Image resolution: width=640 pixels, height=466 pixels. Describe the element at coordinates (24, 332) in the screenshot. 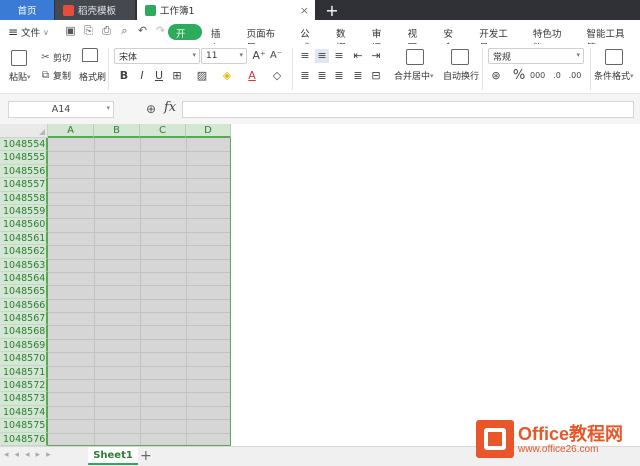

I see `row-header: 1048568` at that location.